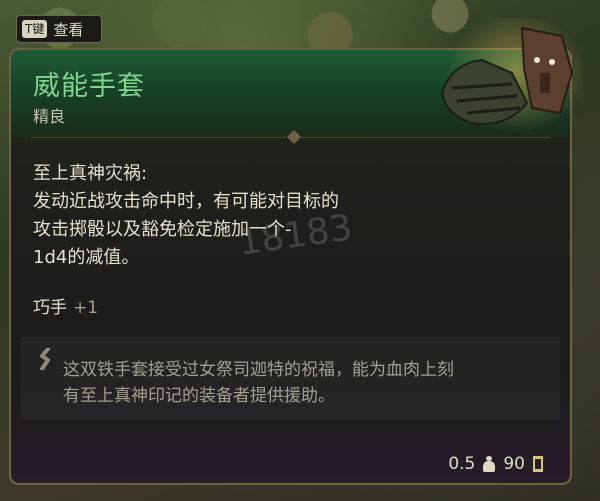 The image size is (600, 501). What do you see at coordinates (504, 80) in the screenshot?
I see `gauntlet-item-image` at bounding box center [504, 80].